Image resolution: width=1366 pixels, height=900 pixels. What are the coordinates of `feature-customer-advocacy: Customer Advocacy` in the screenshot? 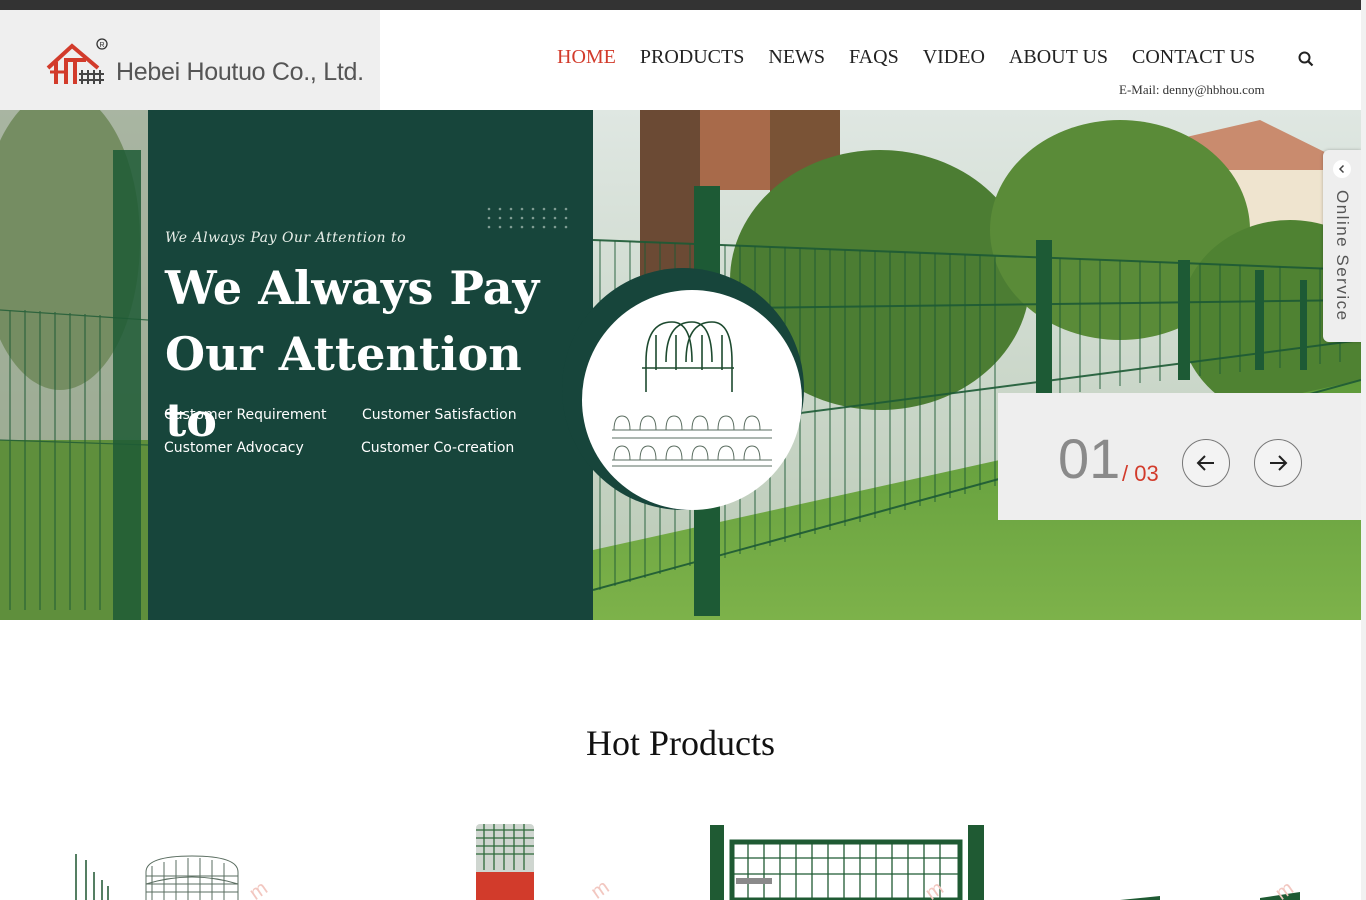 It's located at (234, 448).